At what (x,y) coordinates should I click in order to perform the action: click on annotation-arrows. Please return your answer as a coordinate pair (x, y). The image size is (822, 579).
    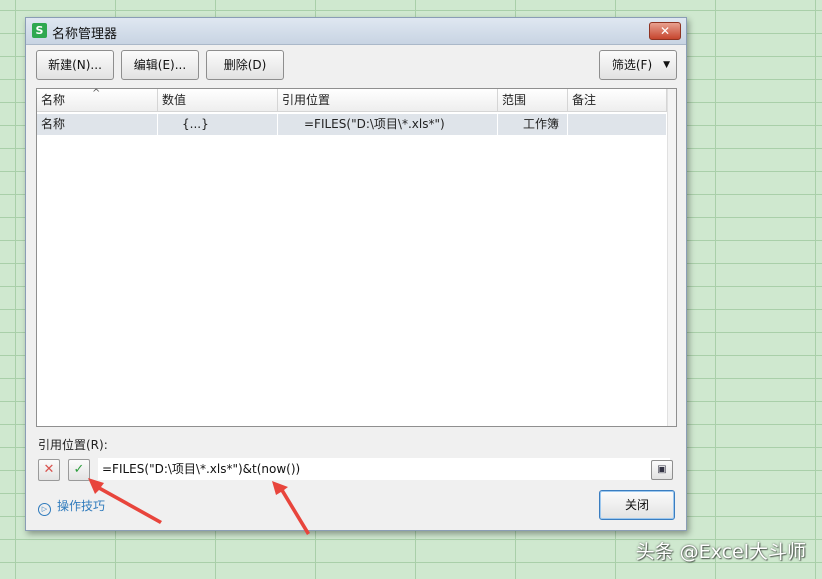
    Looking at the image, I should click on (199, 506).